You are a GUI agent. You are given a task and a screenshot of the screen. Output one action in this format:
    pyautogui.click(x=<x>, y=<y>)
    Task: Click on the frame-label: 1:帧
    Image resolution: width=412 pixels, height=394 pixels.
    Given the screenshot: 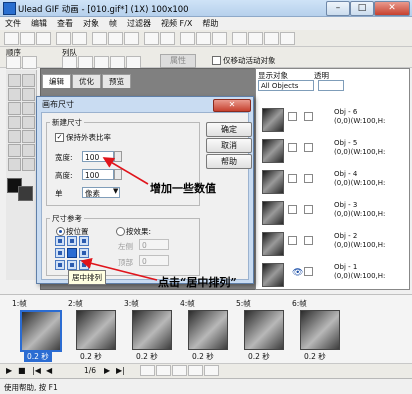 What is the action you would take?
    pyautogui.click(x=19, y=303)
    